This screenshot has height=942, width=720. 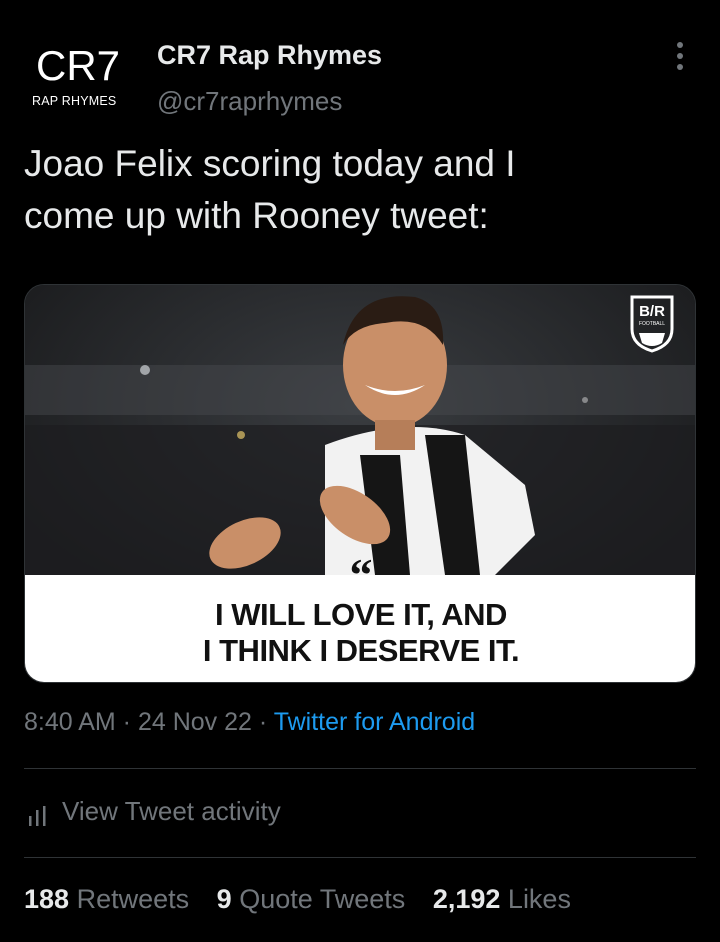 I want to click on avatar-logo-text: CR7, so click(x=78, y=65).